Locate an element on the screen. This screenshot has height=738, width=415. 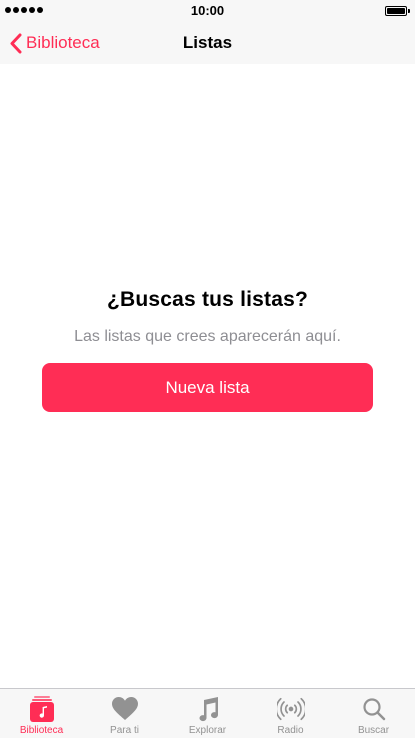
back-button-label: Biblioteca is located at coordinates (63, 42).